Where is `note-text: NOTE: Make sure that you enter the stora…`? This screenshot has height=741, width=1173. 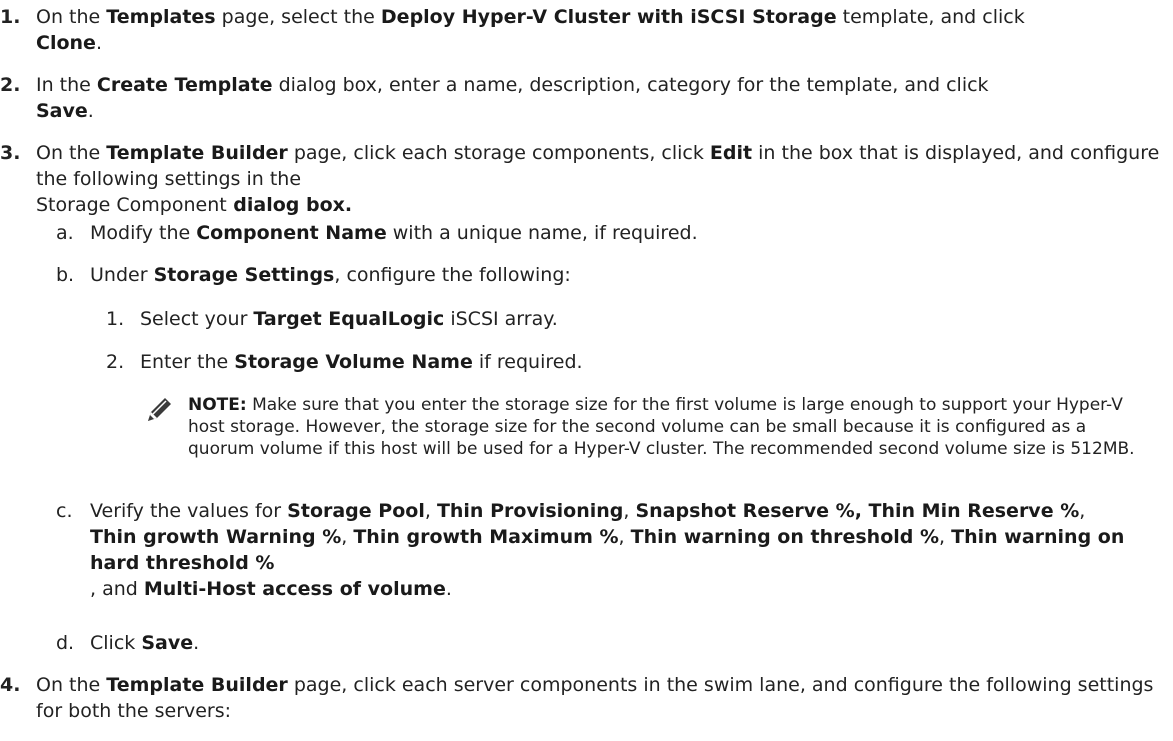
note-text: NOTE: Make sure that you enter the stora… is located at coordinates (661, 427).